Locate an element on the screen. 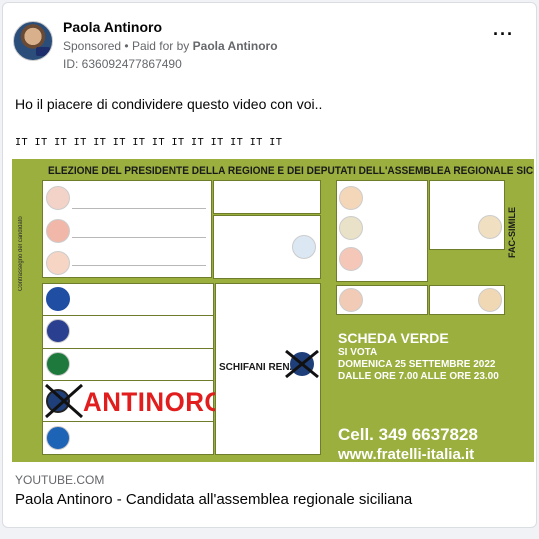 This screenshot has width=539, height=539. scheda-verde-title: SCHEDA VERDE is located at coordinates (393, 338).